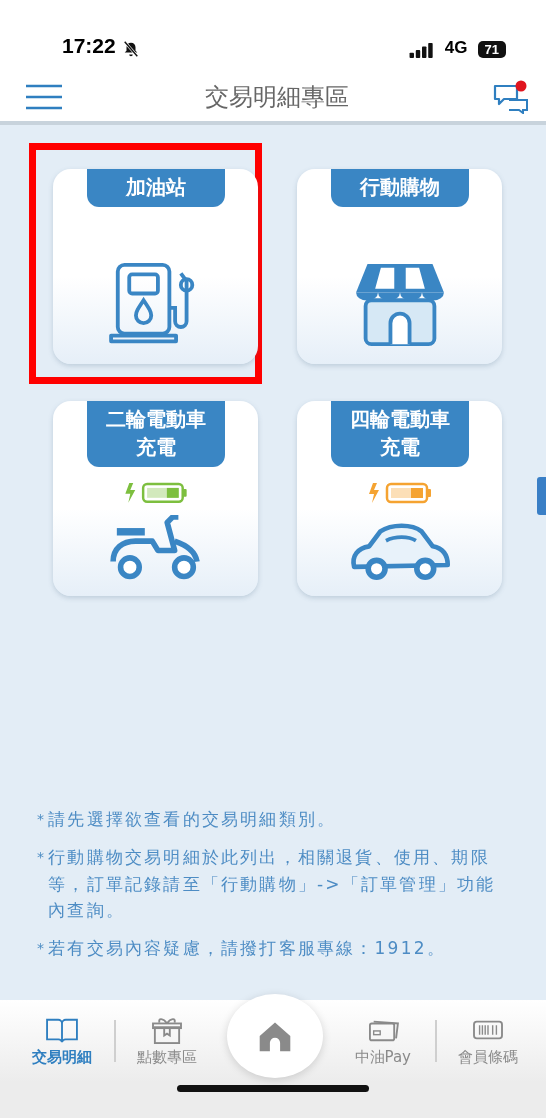  Describe the element at coordinates (399, 434) in the screenshot. I see `tile-label: 四輪電動車充電` at that location.